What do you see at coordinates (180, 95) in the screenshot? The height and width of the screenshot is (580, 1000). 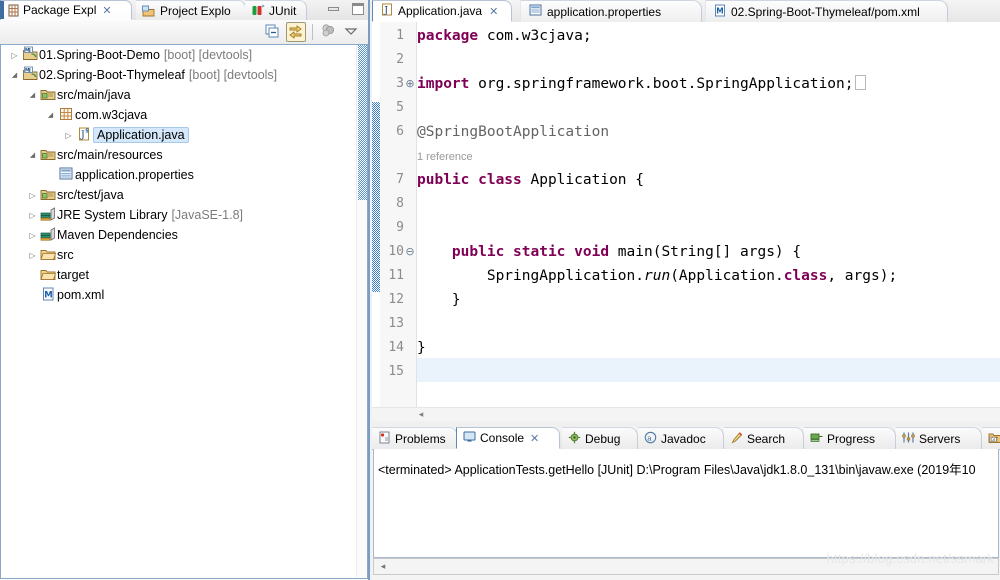 I see `tree-item-src-main-java: ◢ src/main/java` at bounding box center [180, 95].